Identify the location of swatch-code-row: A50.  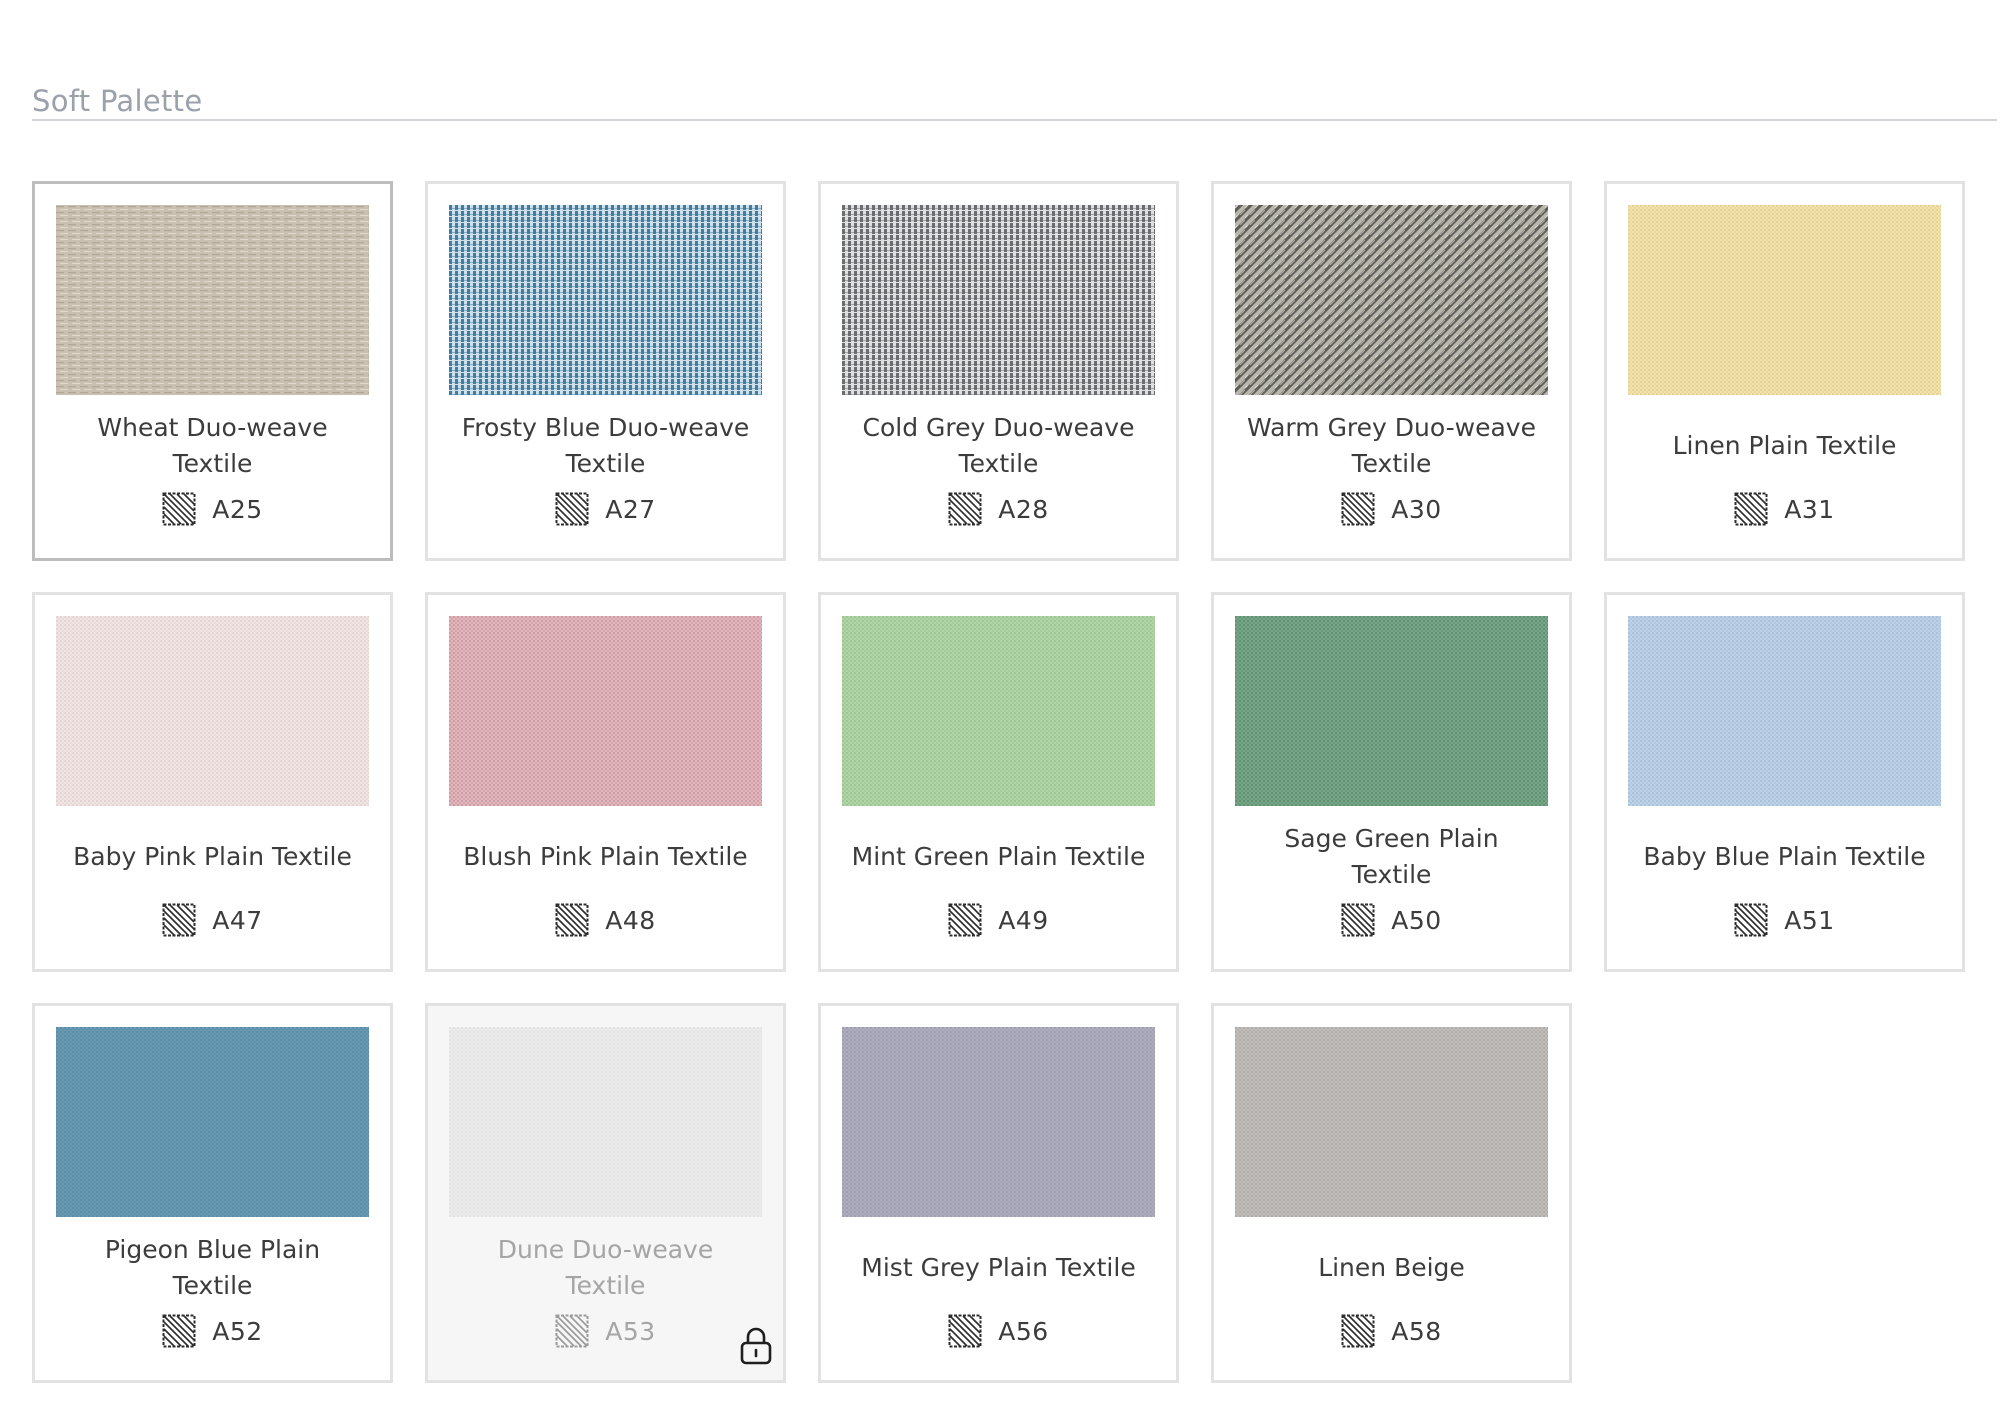
(1391, 920).